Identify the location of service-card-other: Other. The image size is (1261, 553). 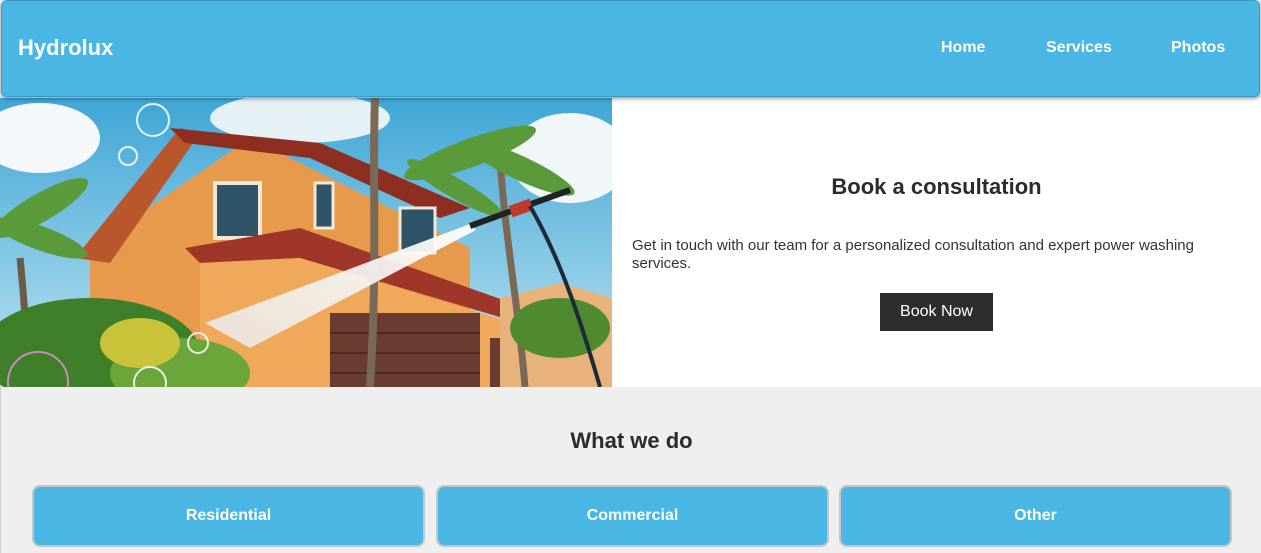
(1035, 516).